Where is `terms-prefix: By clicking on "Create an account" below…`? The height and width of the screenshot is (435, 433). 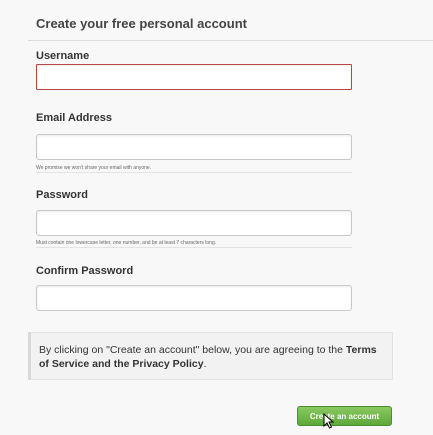
terms-prefix: By clicking on "Create an account" below… is located at coordinates (192, 350).